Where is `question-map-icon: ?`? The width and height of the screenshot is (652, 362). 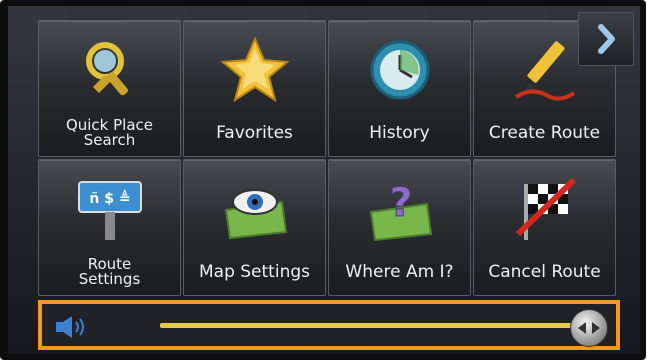 question-map-icon: ? is located at coordinates (400, 211).